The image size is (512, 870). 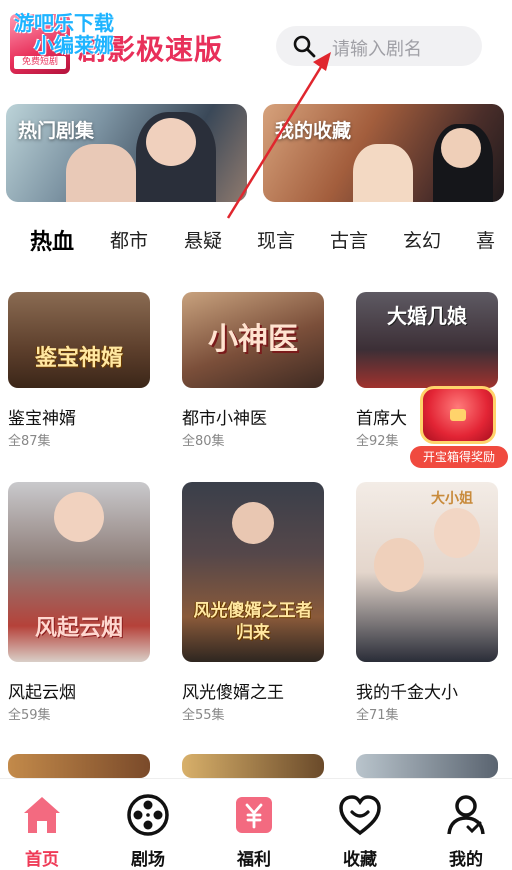 I want to click on nav-label: 首页, so click(x=42, y=860).